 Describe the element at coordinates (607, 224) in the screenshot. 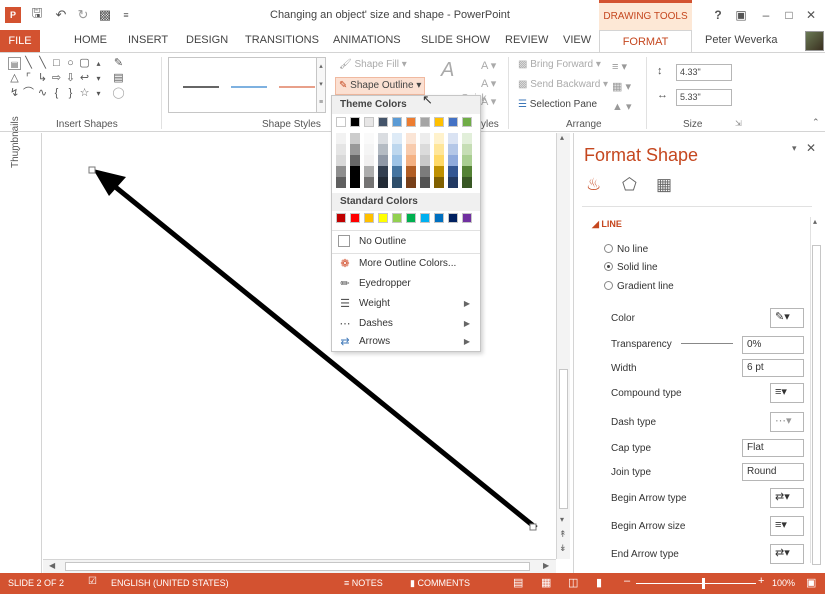

I see `line-section-header: ◢ LINE` at that location.